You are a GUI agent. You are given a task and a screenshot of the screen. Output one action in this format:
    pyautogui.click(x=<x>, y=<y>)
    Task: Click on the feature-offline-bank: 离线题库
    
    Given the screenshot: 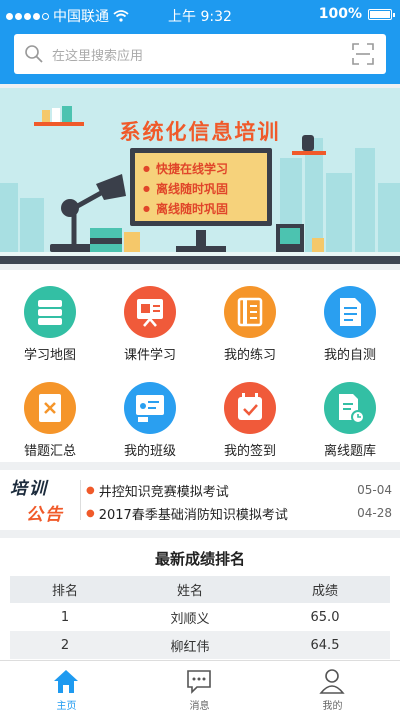 What is the action you would take?
    pyautogui.click(x=350, y=414)
    